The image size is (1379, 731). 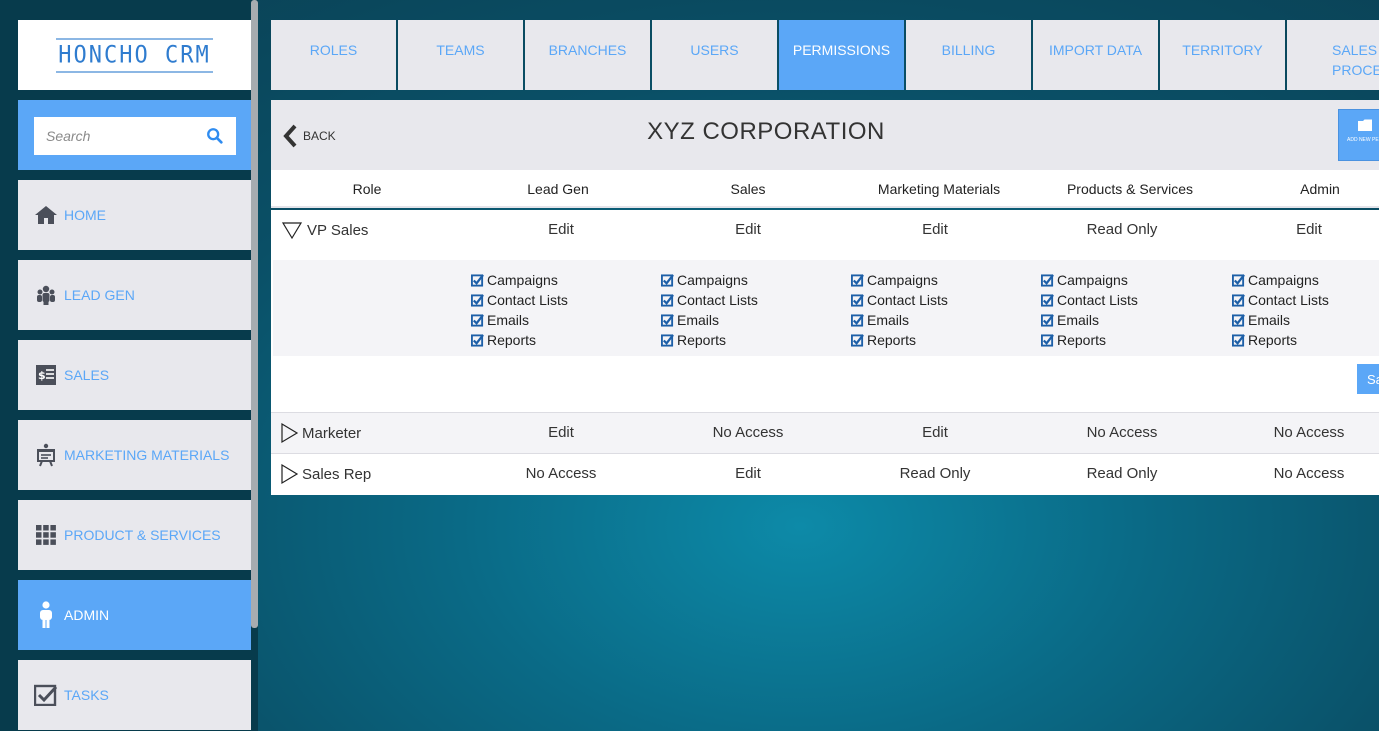 I want to click on column-header-lead-gen: Lead Gen, so click(x=558, y=189).